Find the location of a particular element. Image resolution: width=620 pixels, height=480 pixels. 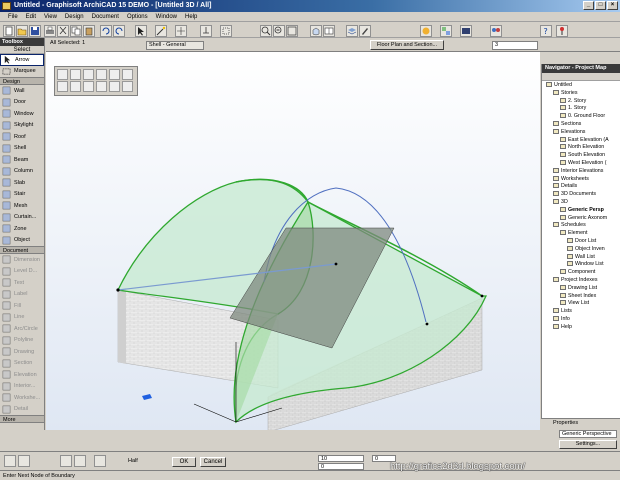

tool-line: Line is located at coordinates (22, 318).